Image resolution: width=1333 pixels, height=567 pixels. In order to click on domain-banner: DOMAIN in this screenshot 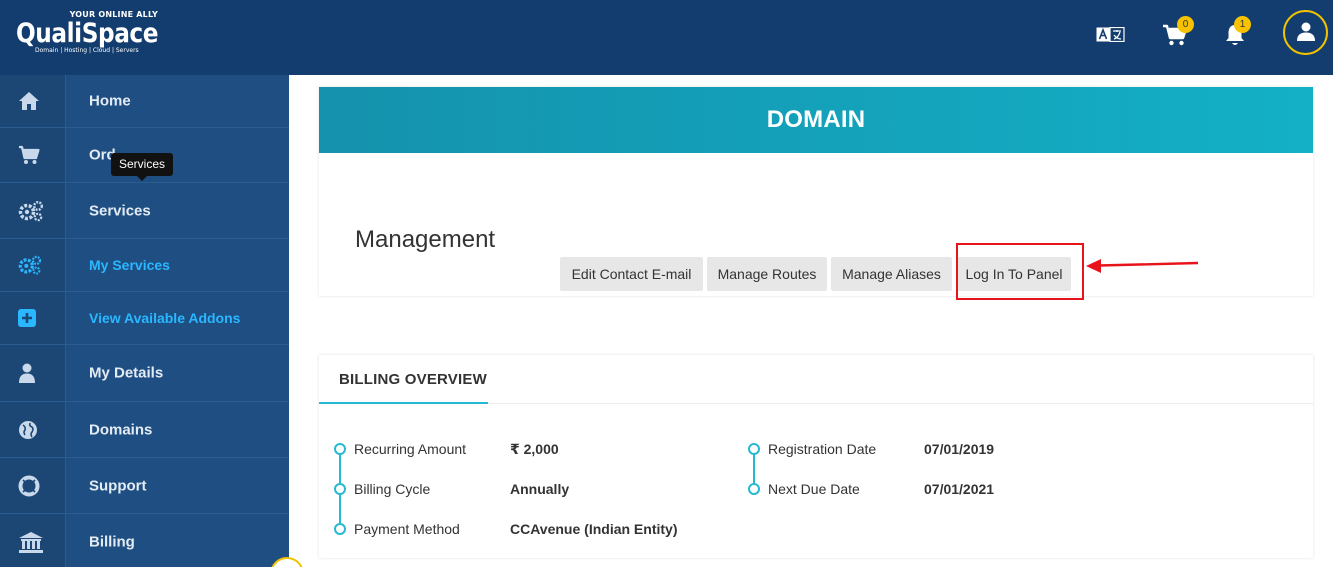, I will do `click(816, 120)`.